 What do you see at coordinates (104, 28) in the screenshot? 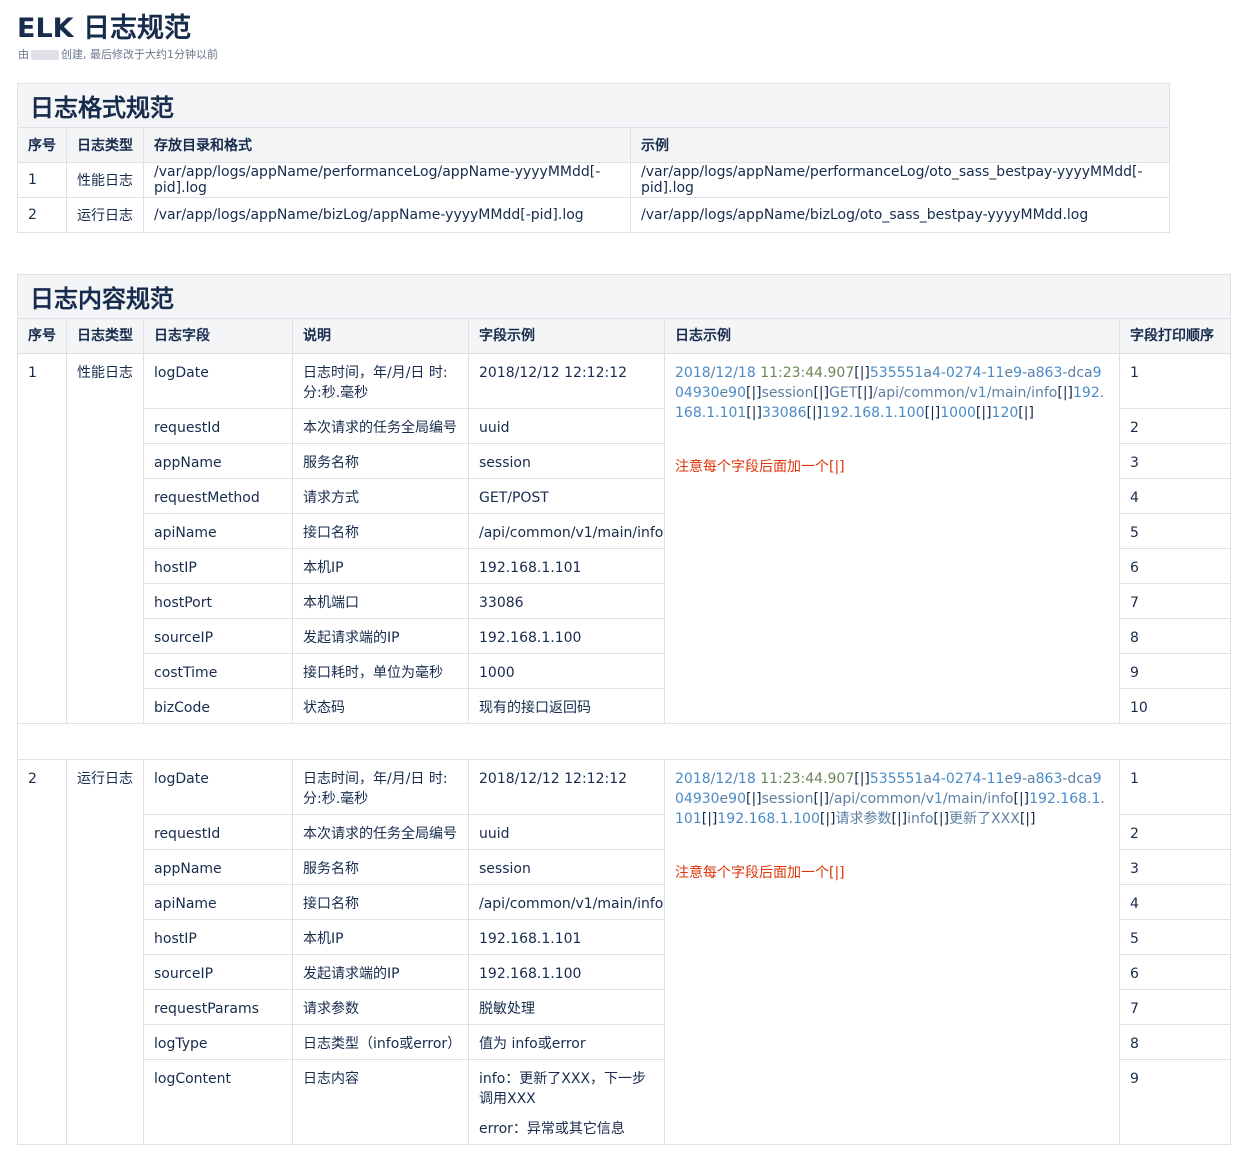
I see `page-title: ELK 日志规范` at bounding box center [104, 28].